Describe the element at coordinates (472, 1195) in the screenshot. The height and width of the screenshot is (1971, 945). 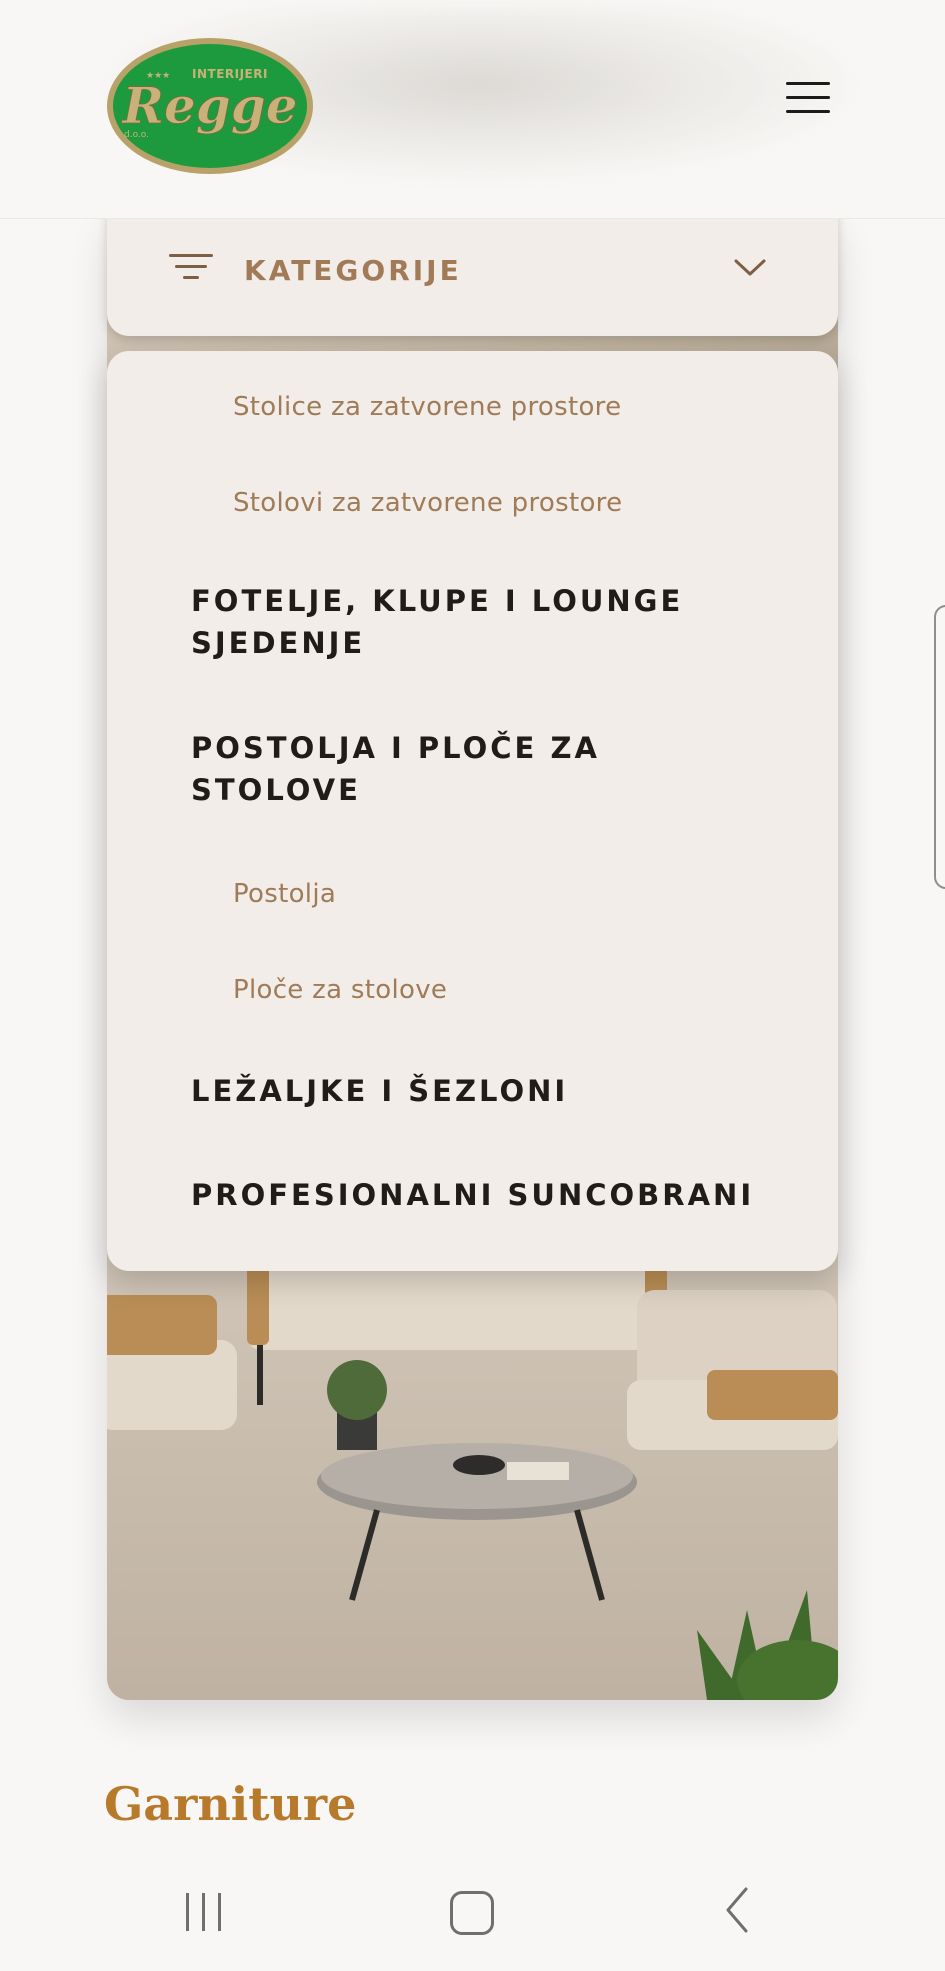
I see `dropdown-item-profesionalni-suncobrani: PROFESIONALNI SUNCOBRANI` at that location.